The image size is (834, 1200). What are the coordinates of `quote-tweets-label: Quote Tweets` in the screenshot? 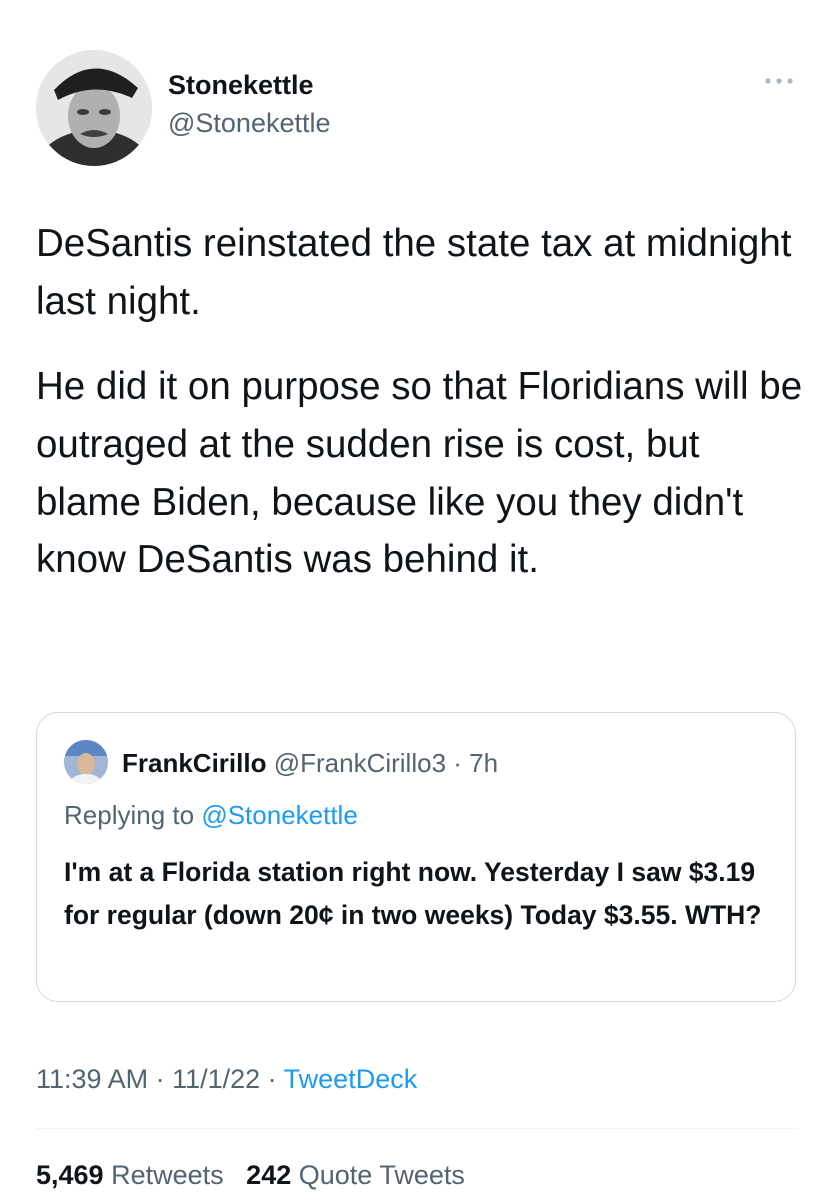 It's located at (381, 1175).